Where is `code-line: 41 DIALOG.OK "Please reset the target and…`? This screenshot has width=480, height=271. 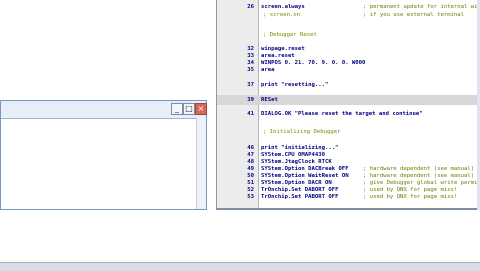 code-line: 41 DIALOG.OK "Please reset the target and… is located at coordinates (348, 114).